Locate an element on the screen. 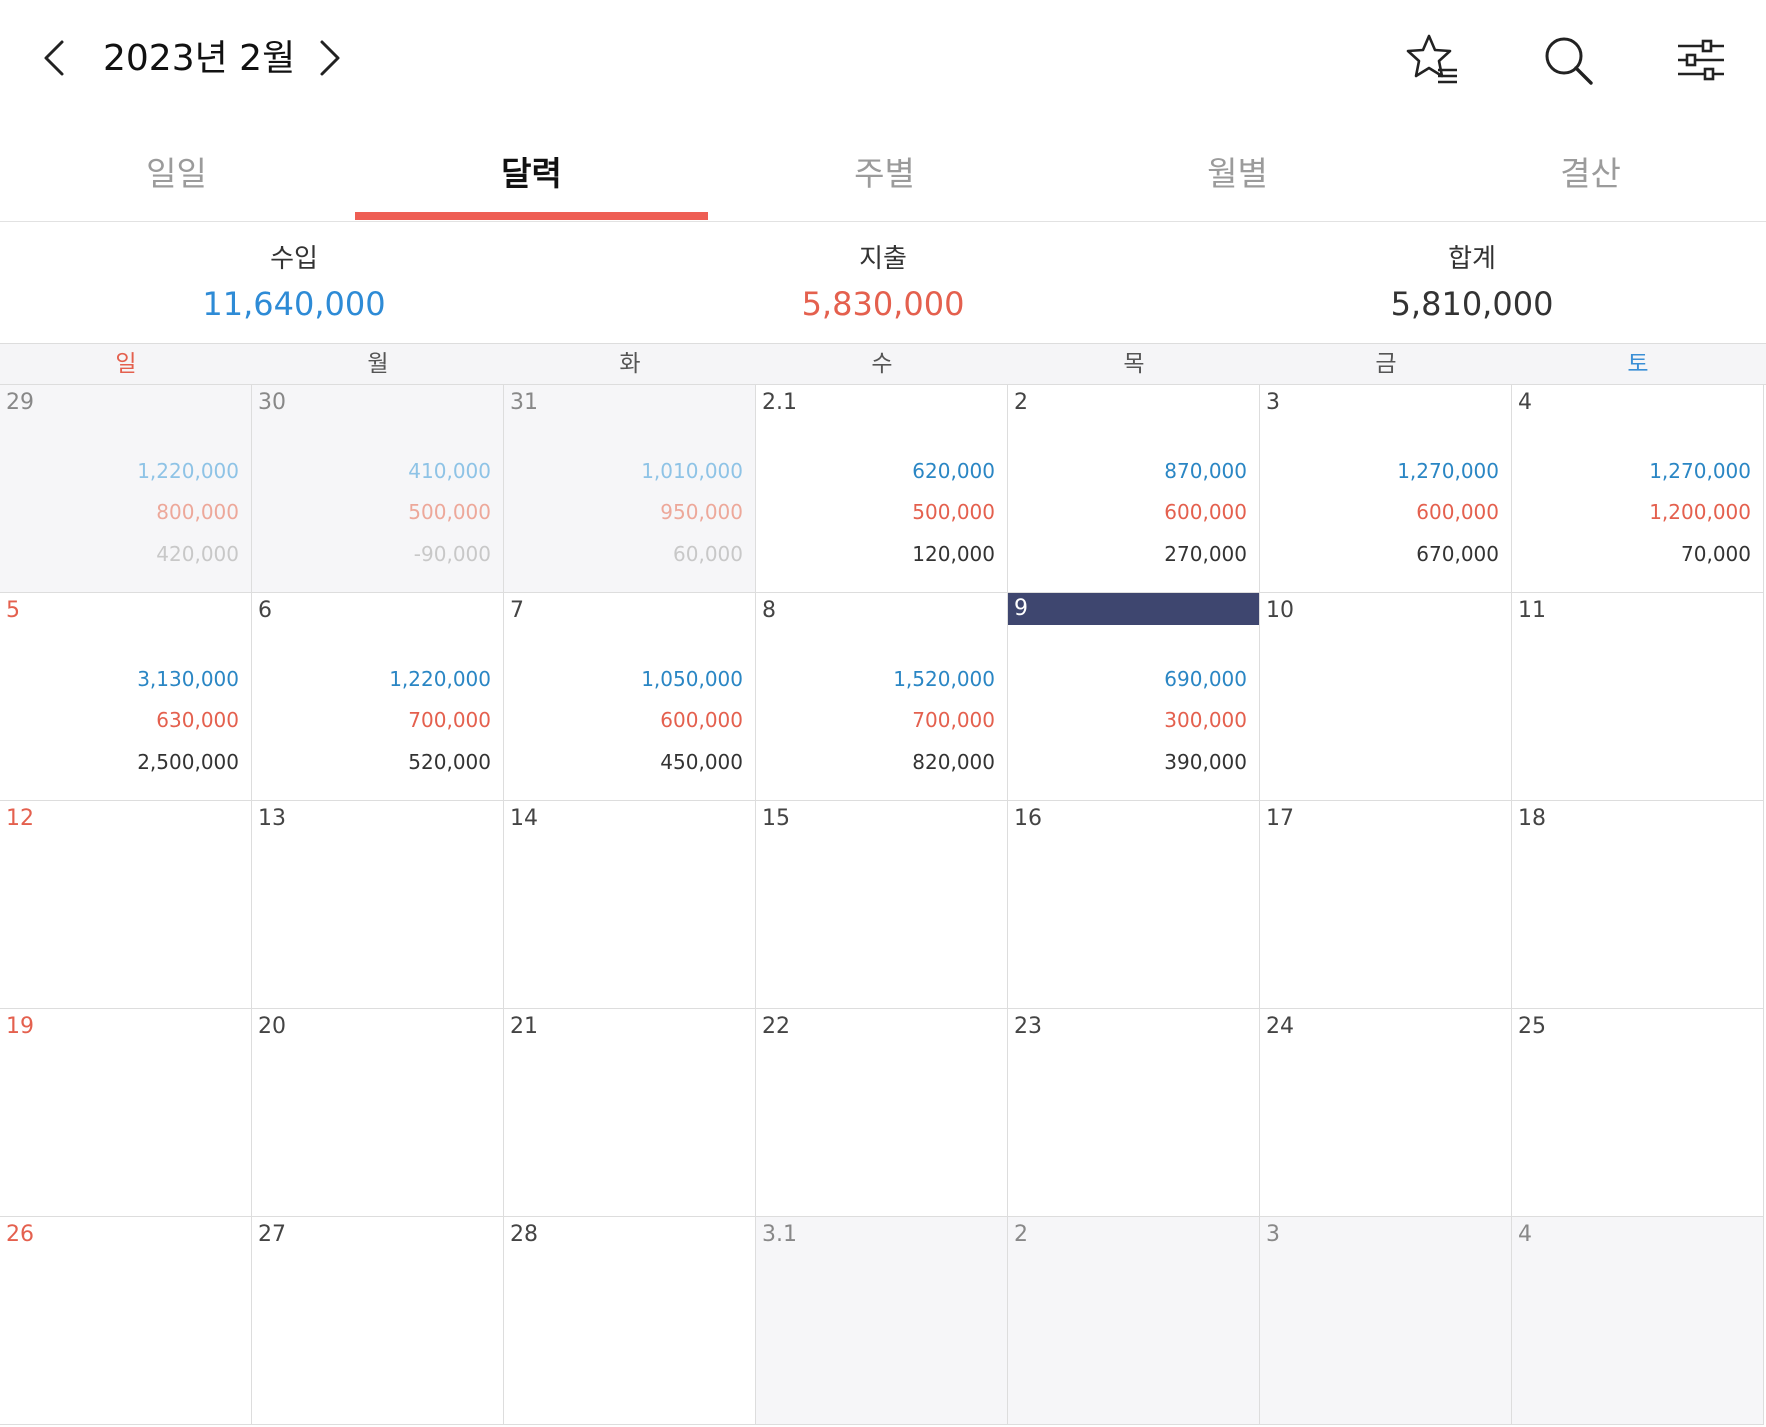 The width and height of the screenshot is (1766, 1427). calendar-day-cell: 28 is located at coordinates (630, 1321).